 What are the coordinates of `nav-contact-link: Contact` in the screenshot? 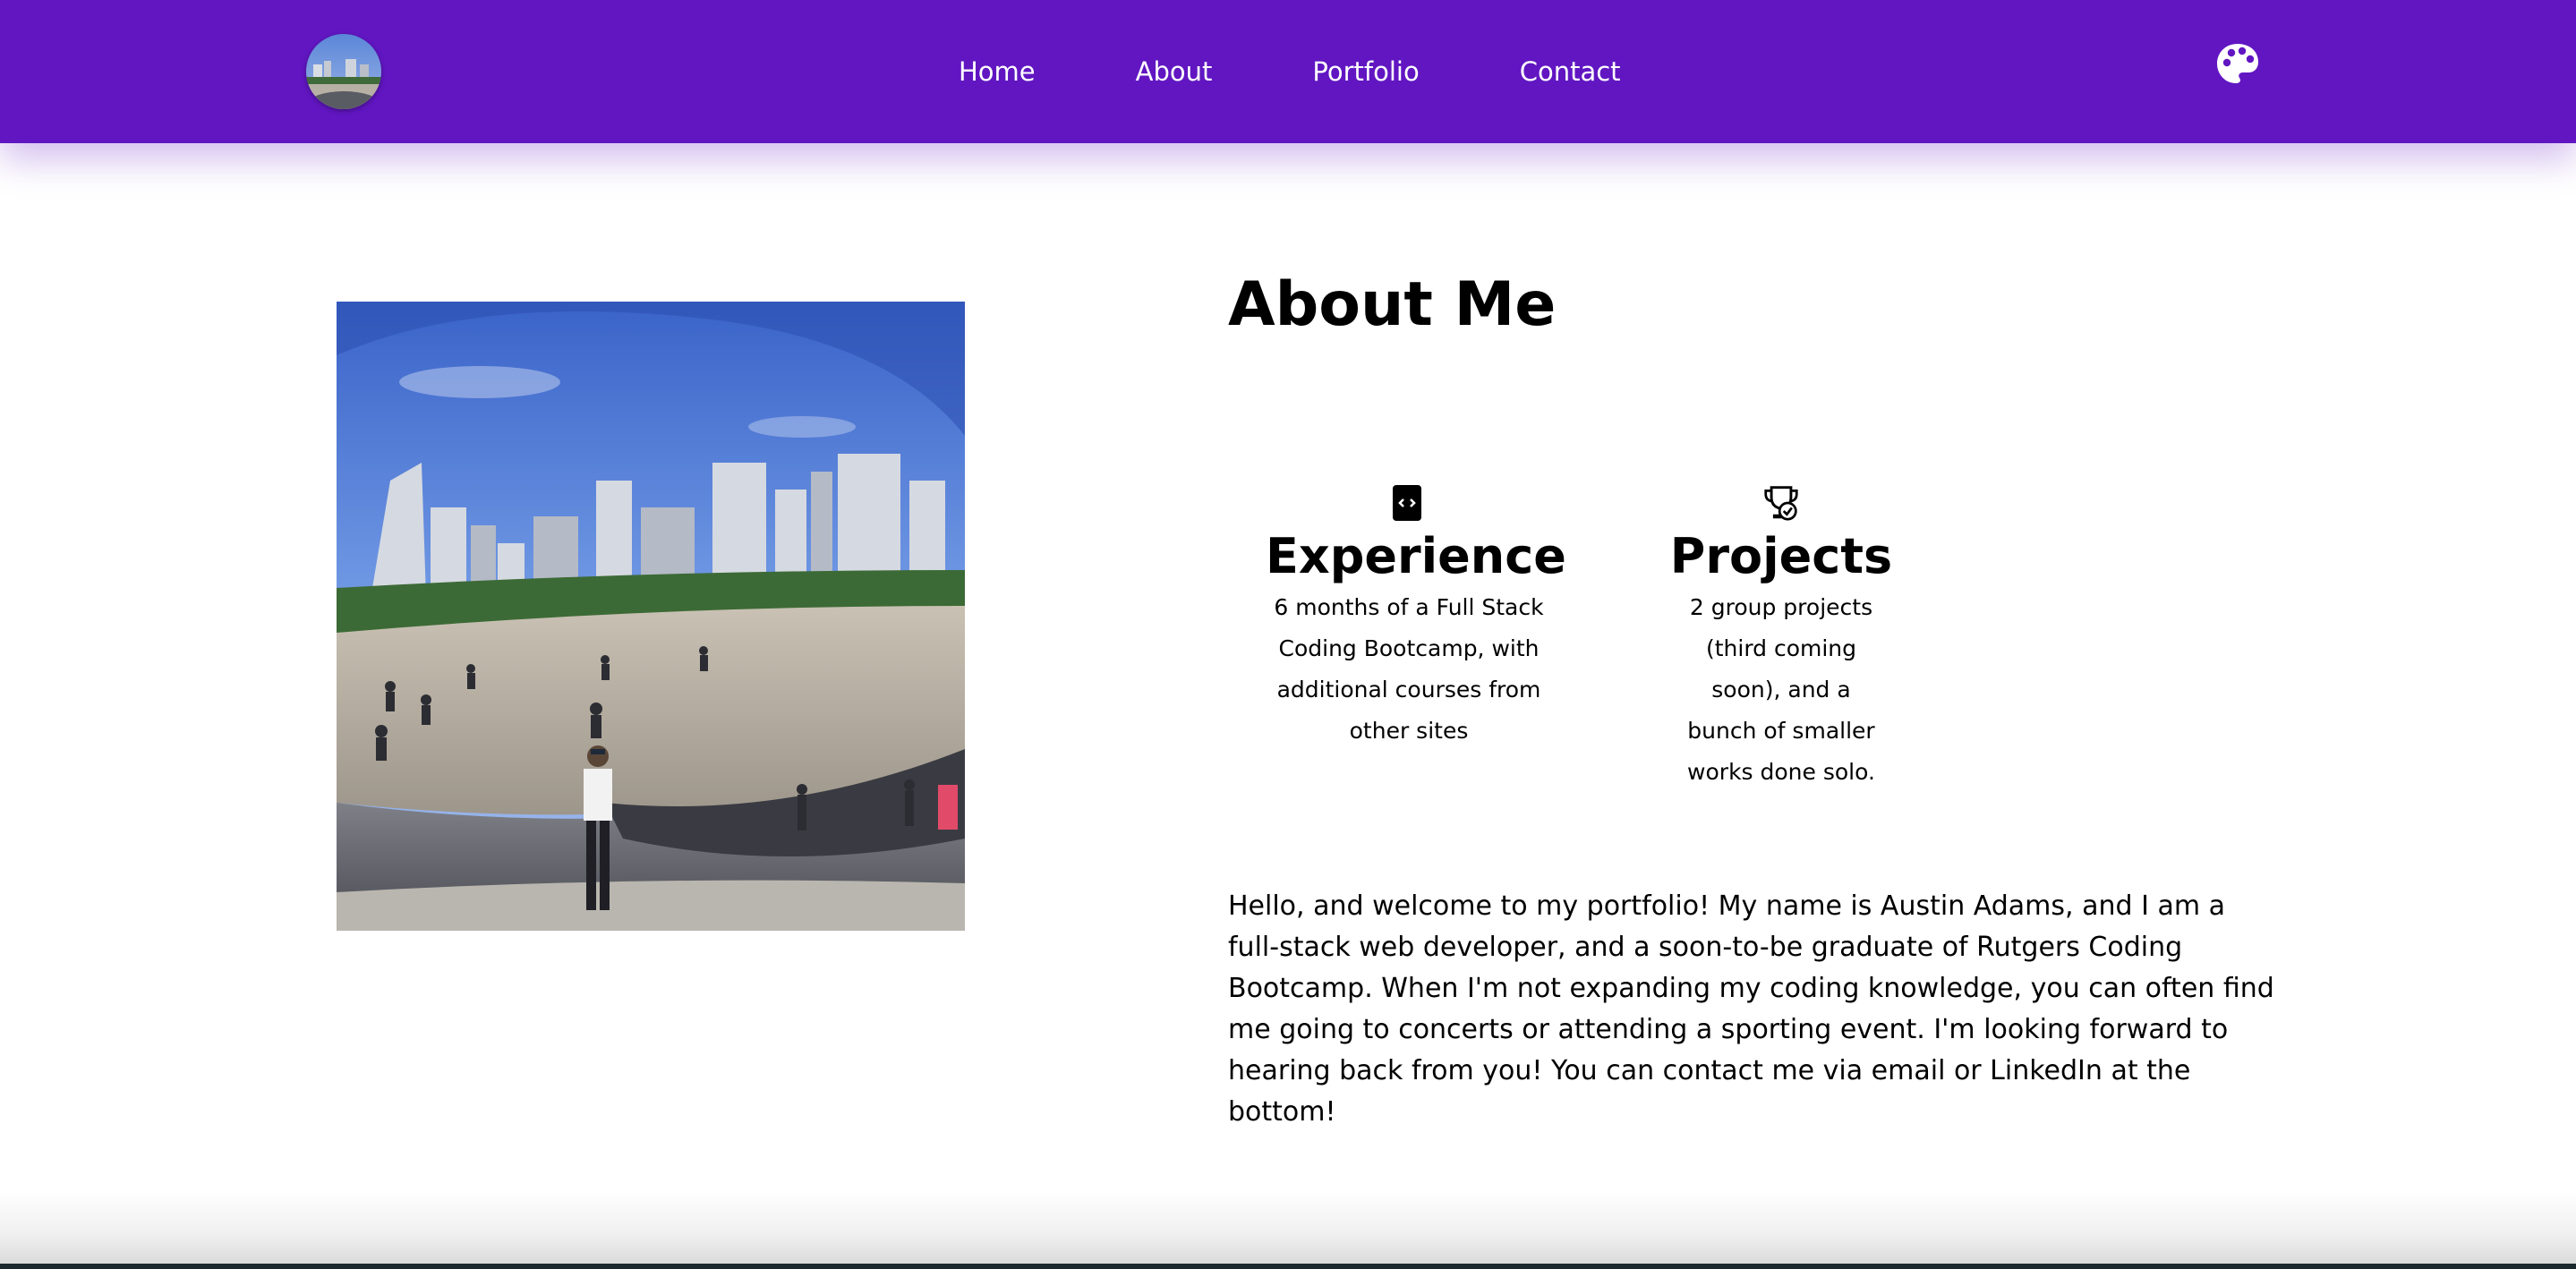 It's located at (1570, 71).